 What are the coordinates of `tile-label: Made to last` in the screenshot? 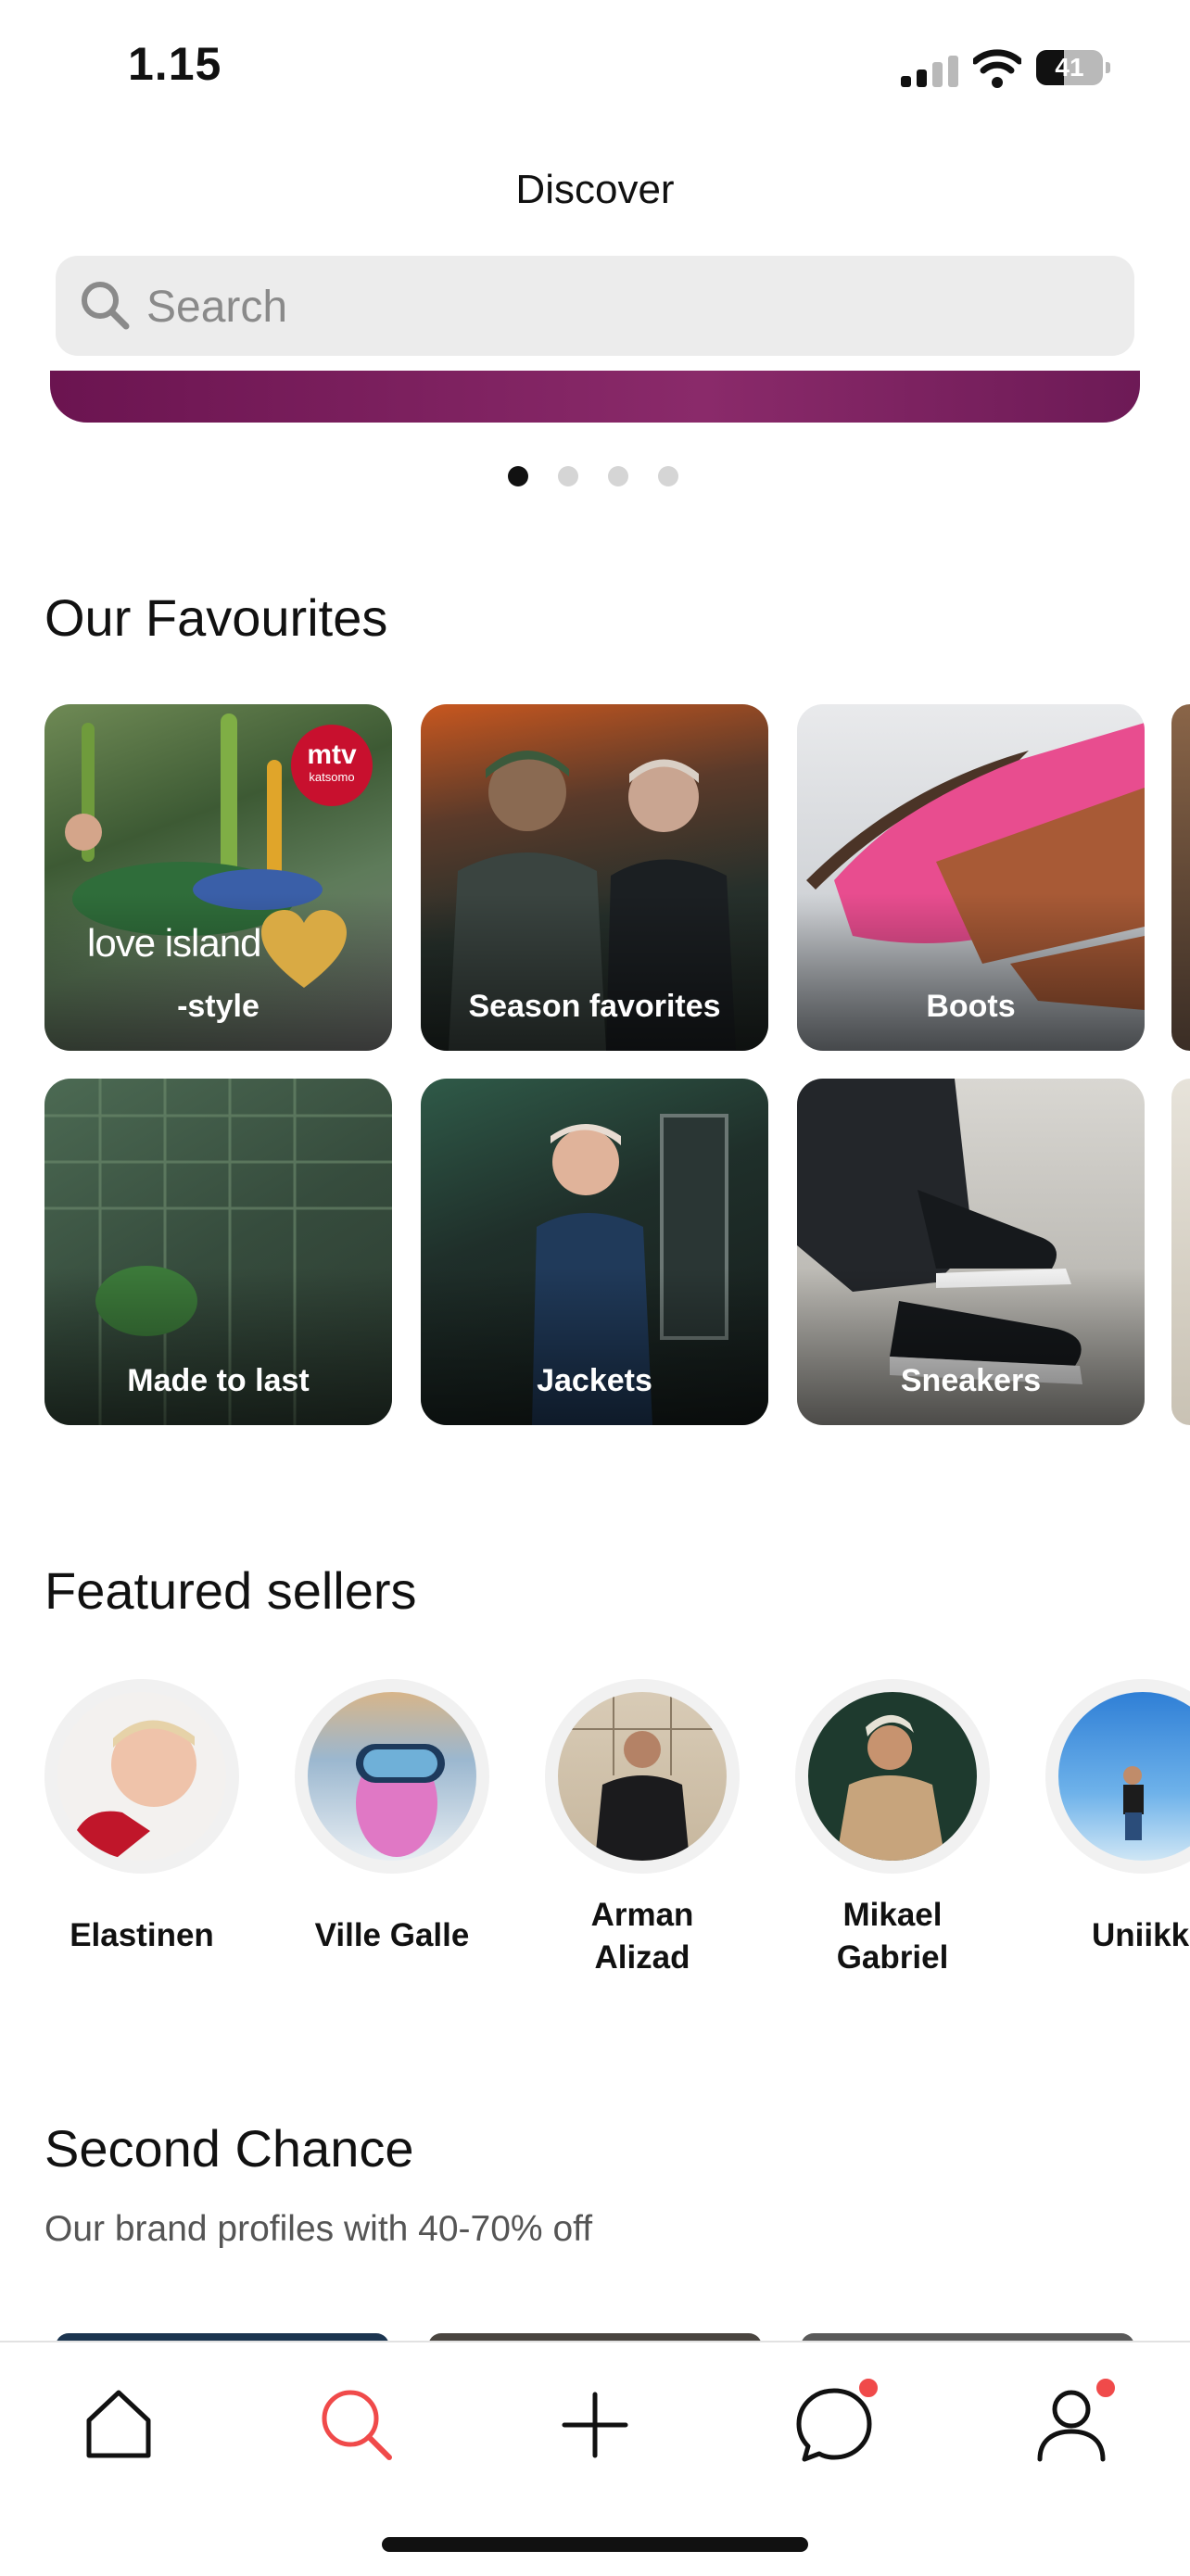 It's located at (218, 1380).